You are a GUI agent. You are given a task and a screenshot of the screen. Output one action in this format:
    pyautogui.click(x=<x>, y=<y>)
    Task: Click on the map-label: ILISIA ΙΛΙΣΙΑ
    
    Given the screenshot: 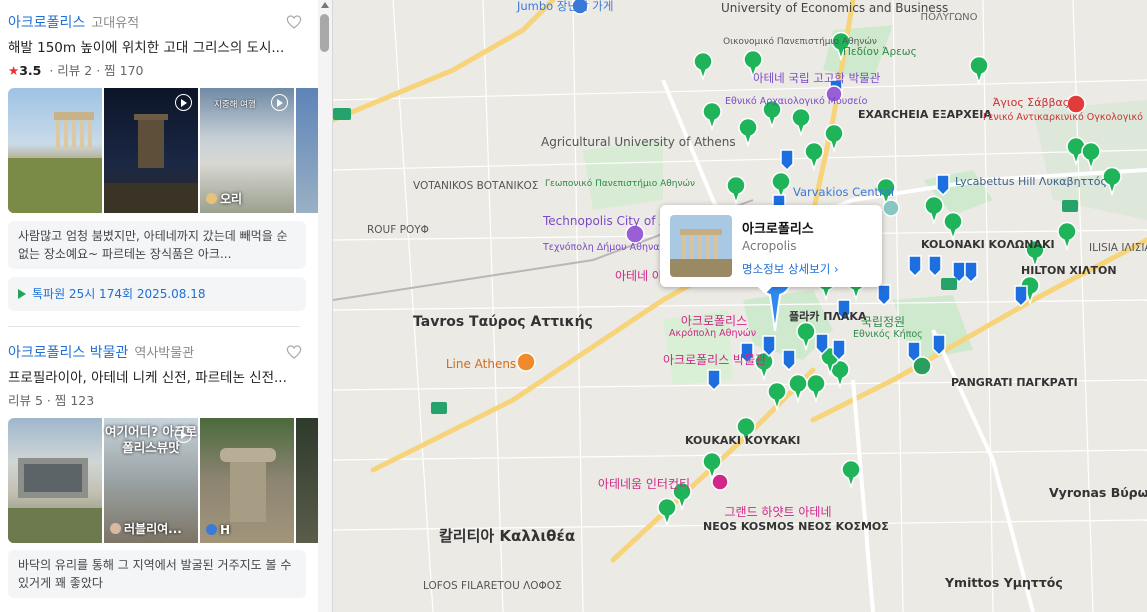 What is the action you would take?
    pyautogui.click(x=1118, y=248)
    